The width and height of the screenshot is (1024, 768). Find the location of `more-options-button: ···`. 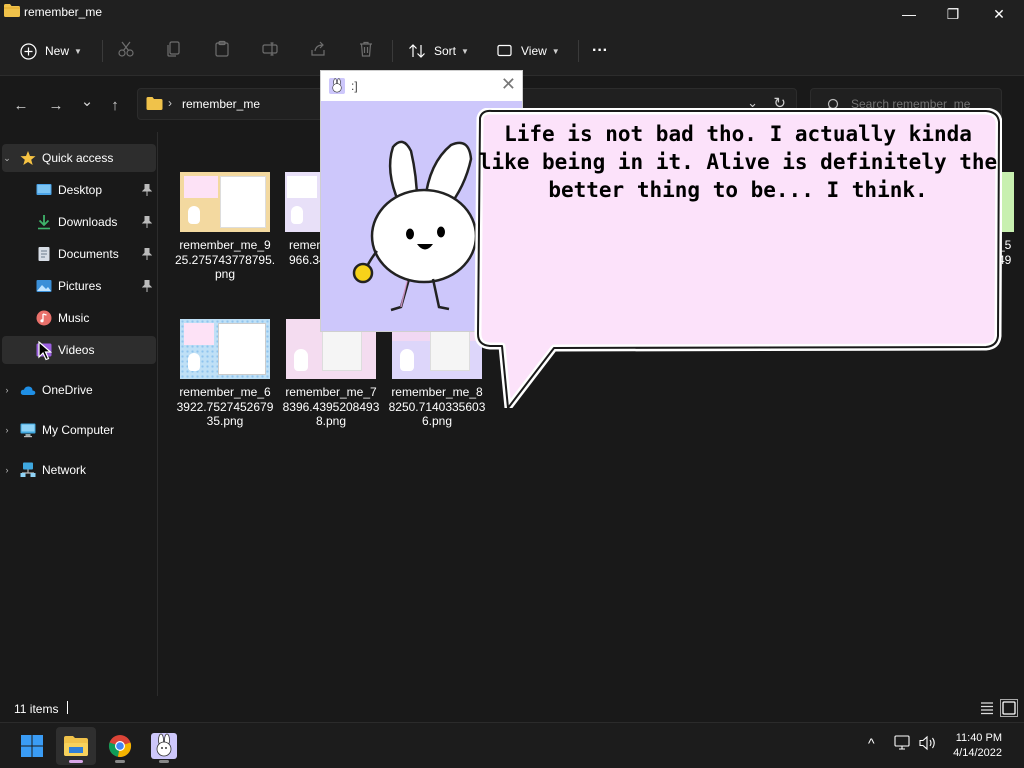

more-options-button: ··· is located at coordinates (600, 51).